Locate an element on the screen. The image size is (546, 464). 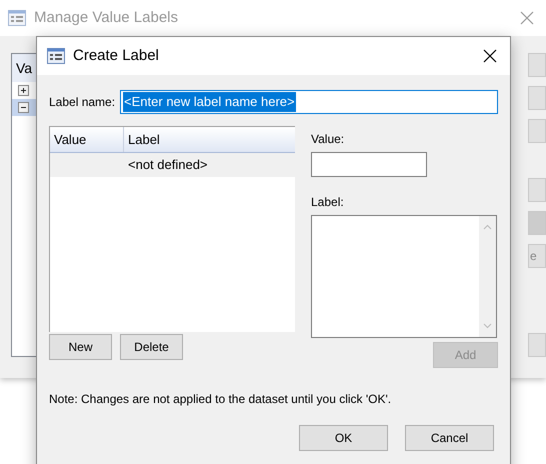
plus-icon is located at coordinates (23, 90).